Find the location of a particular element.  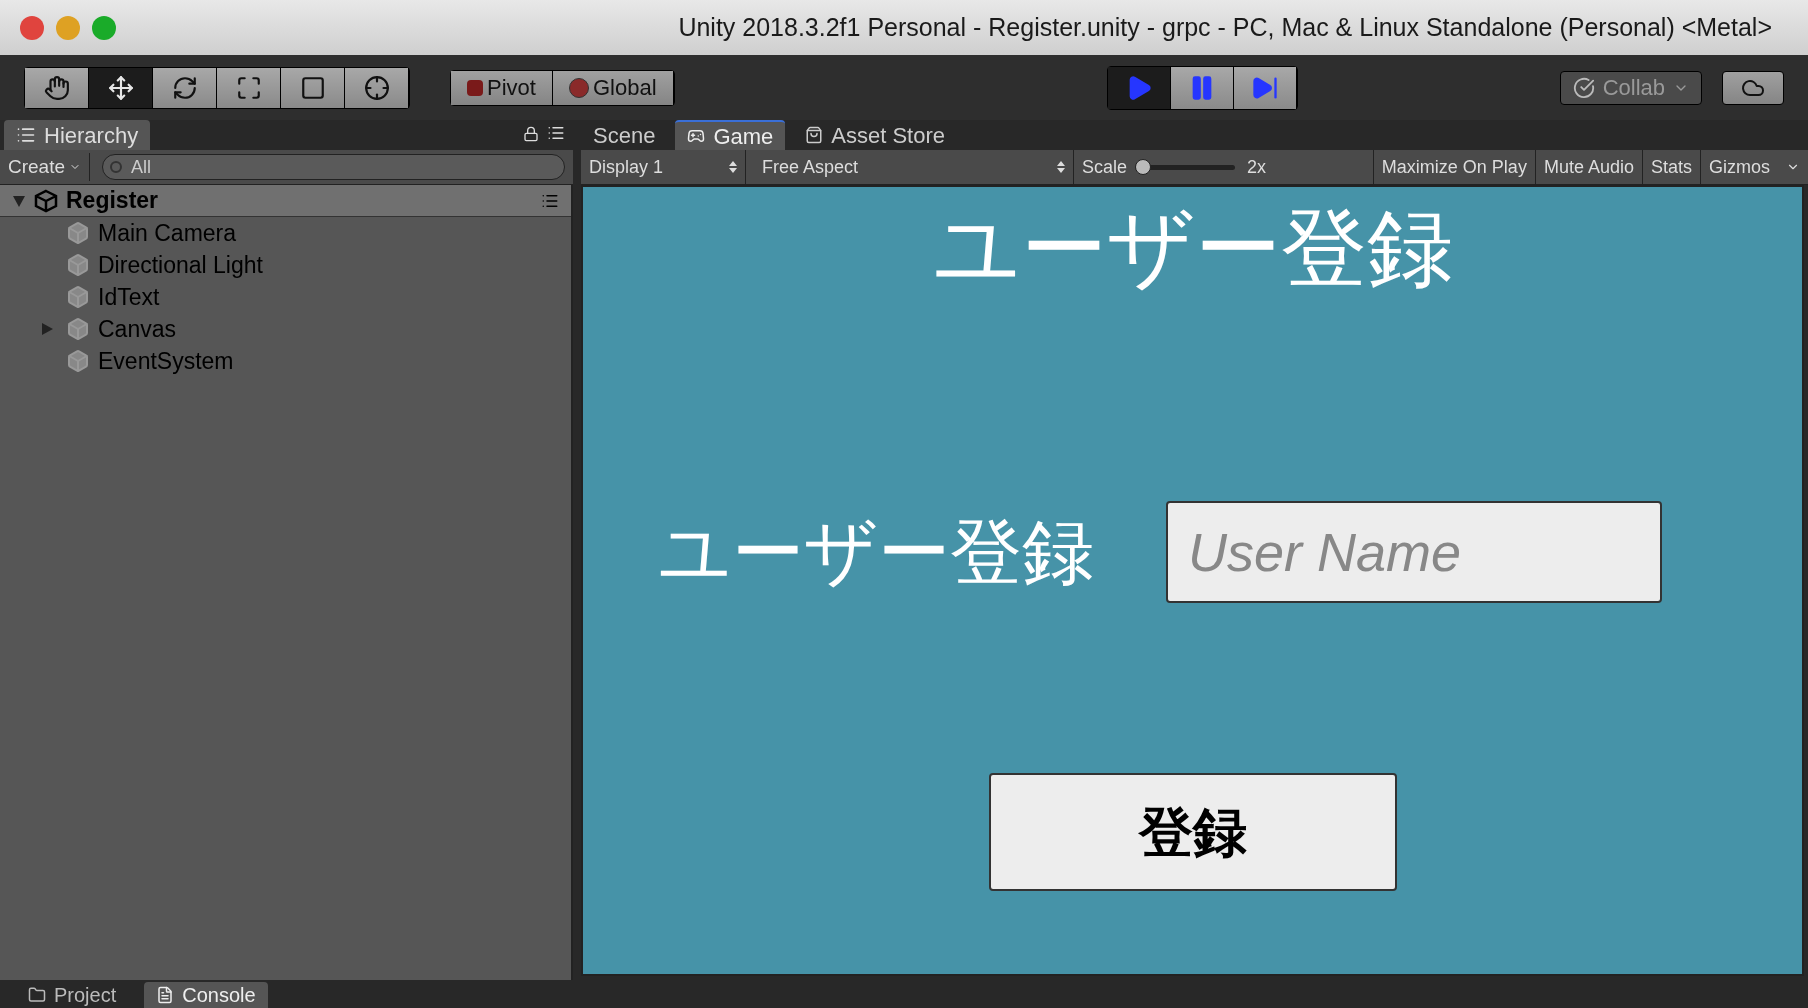

game-heading: ユーザー登録 is located at coordinates (1192, 248).